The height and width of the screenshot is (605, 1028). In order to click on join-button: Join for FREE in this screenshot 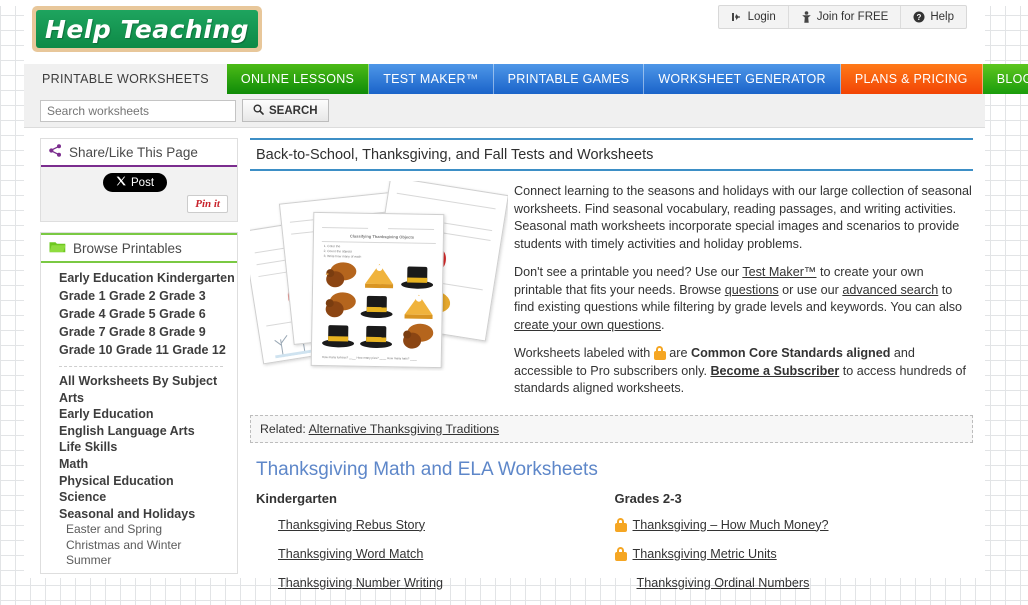, I will do `click(845, 17)`.